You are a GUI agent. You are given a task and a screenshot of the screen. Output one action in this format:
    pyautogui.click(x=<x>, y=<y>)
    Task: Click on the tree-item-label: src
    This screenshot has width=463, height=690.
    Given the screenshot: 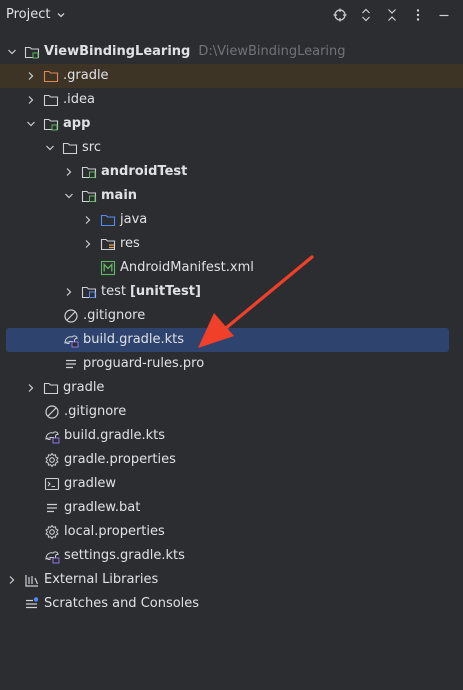 What is the action you would take?
    pyautogui.click(x=91, y=147)
    